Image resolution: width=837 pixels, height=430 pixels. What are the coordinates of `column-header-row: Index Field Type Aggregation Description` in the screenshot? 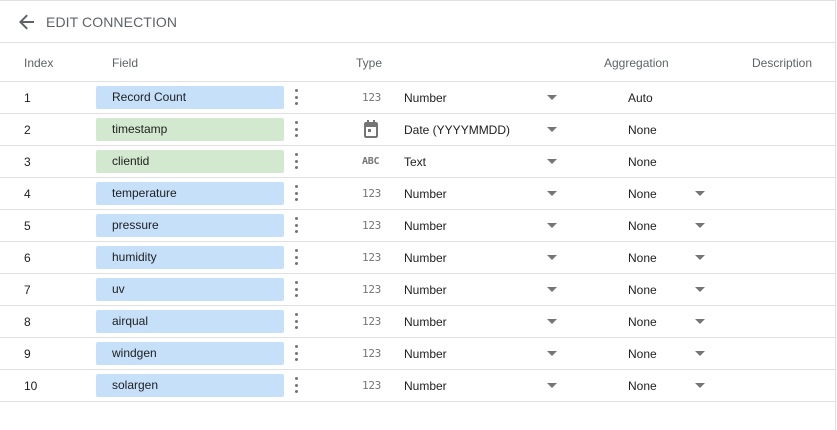 It's located at (417, 62).